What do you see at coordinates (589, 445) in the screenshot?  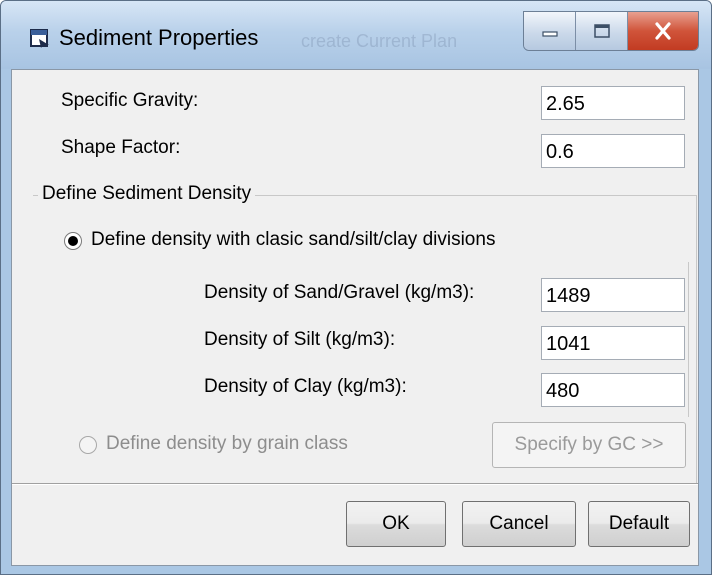 I see `specify-by-gc-button: Specify by GC >>` at bounding box center [589, 445].